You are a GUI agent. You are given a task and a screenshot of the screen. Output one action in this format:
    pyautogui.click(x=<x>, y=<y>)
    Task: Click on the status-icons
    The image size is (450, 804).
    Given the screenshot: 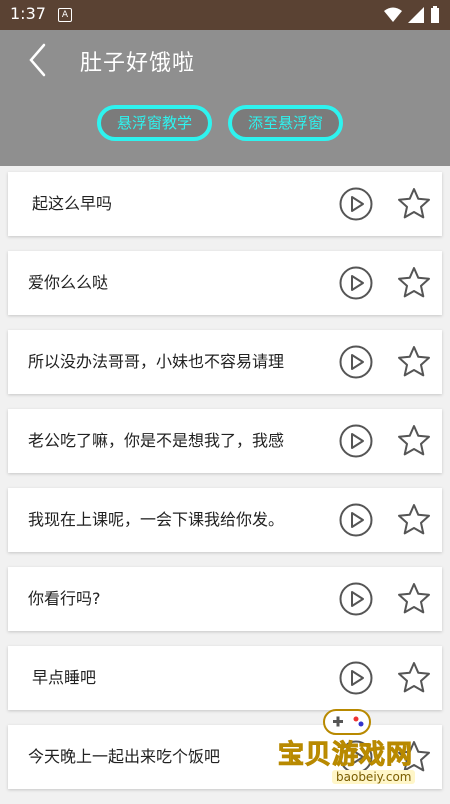 What is the action you would take?
    pyautogui.click(x=412, y=15)
    